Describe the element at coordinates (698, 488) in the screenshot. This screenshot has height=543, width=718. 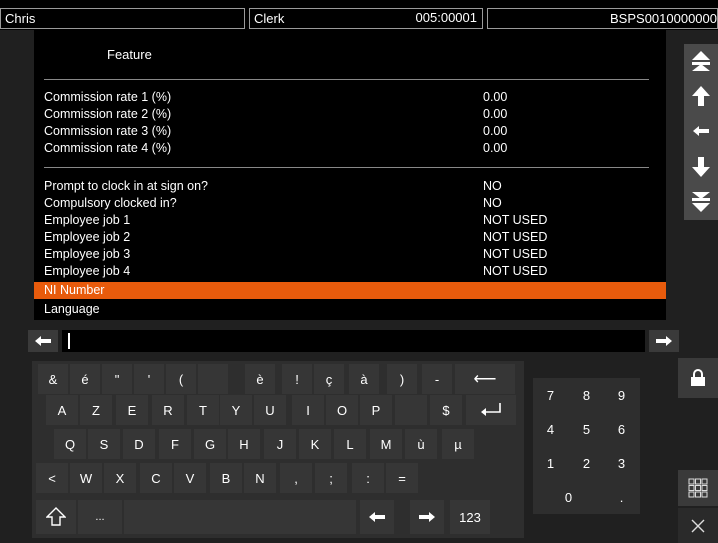
I see `grid-button` at that location.